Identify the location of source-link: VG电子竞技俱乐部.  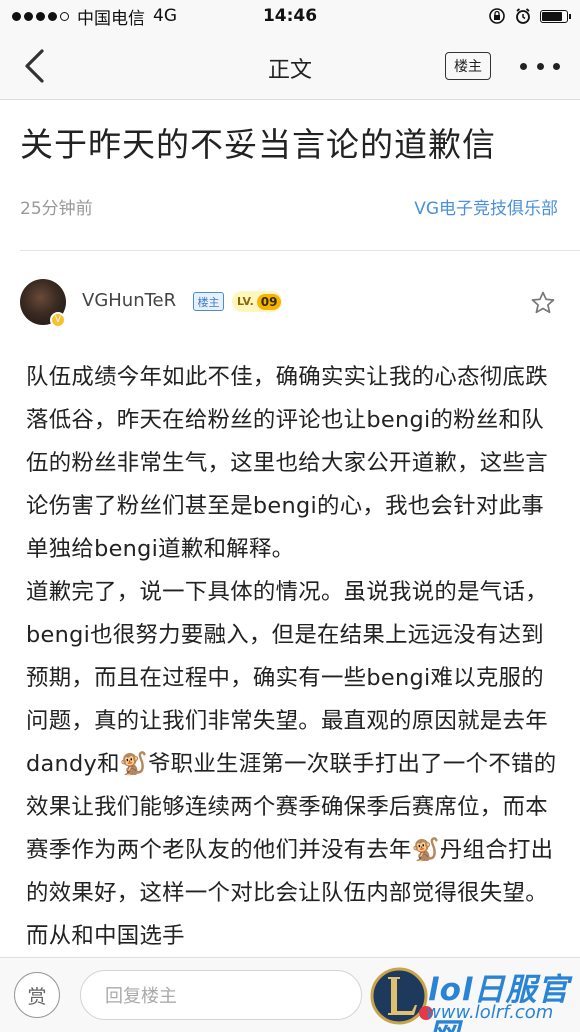
(486, 206).